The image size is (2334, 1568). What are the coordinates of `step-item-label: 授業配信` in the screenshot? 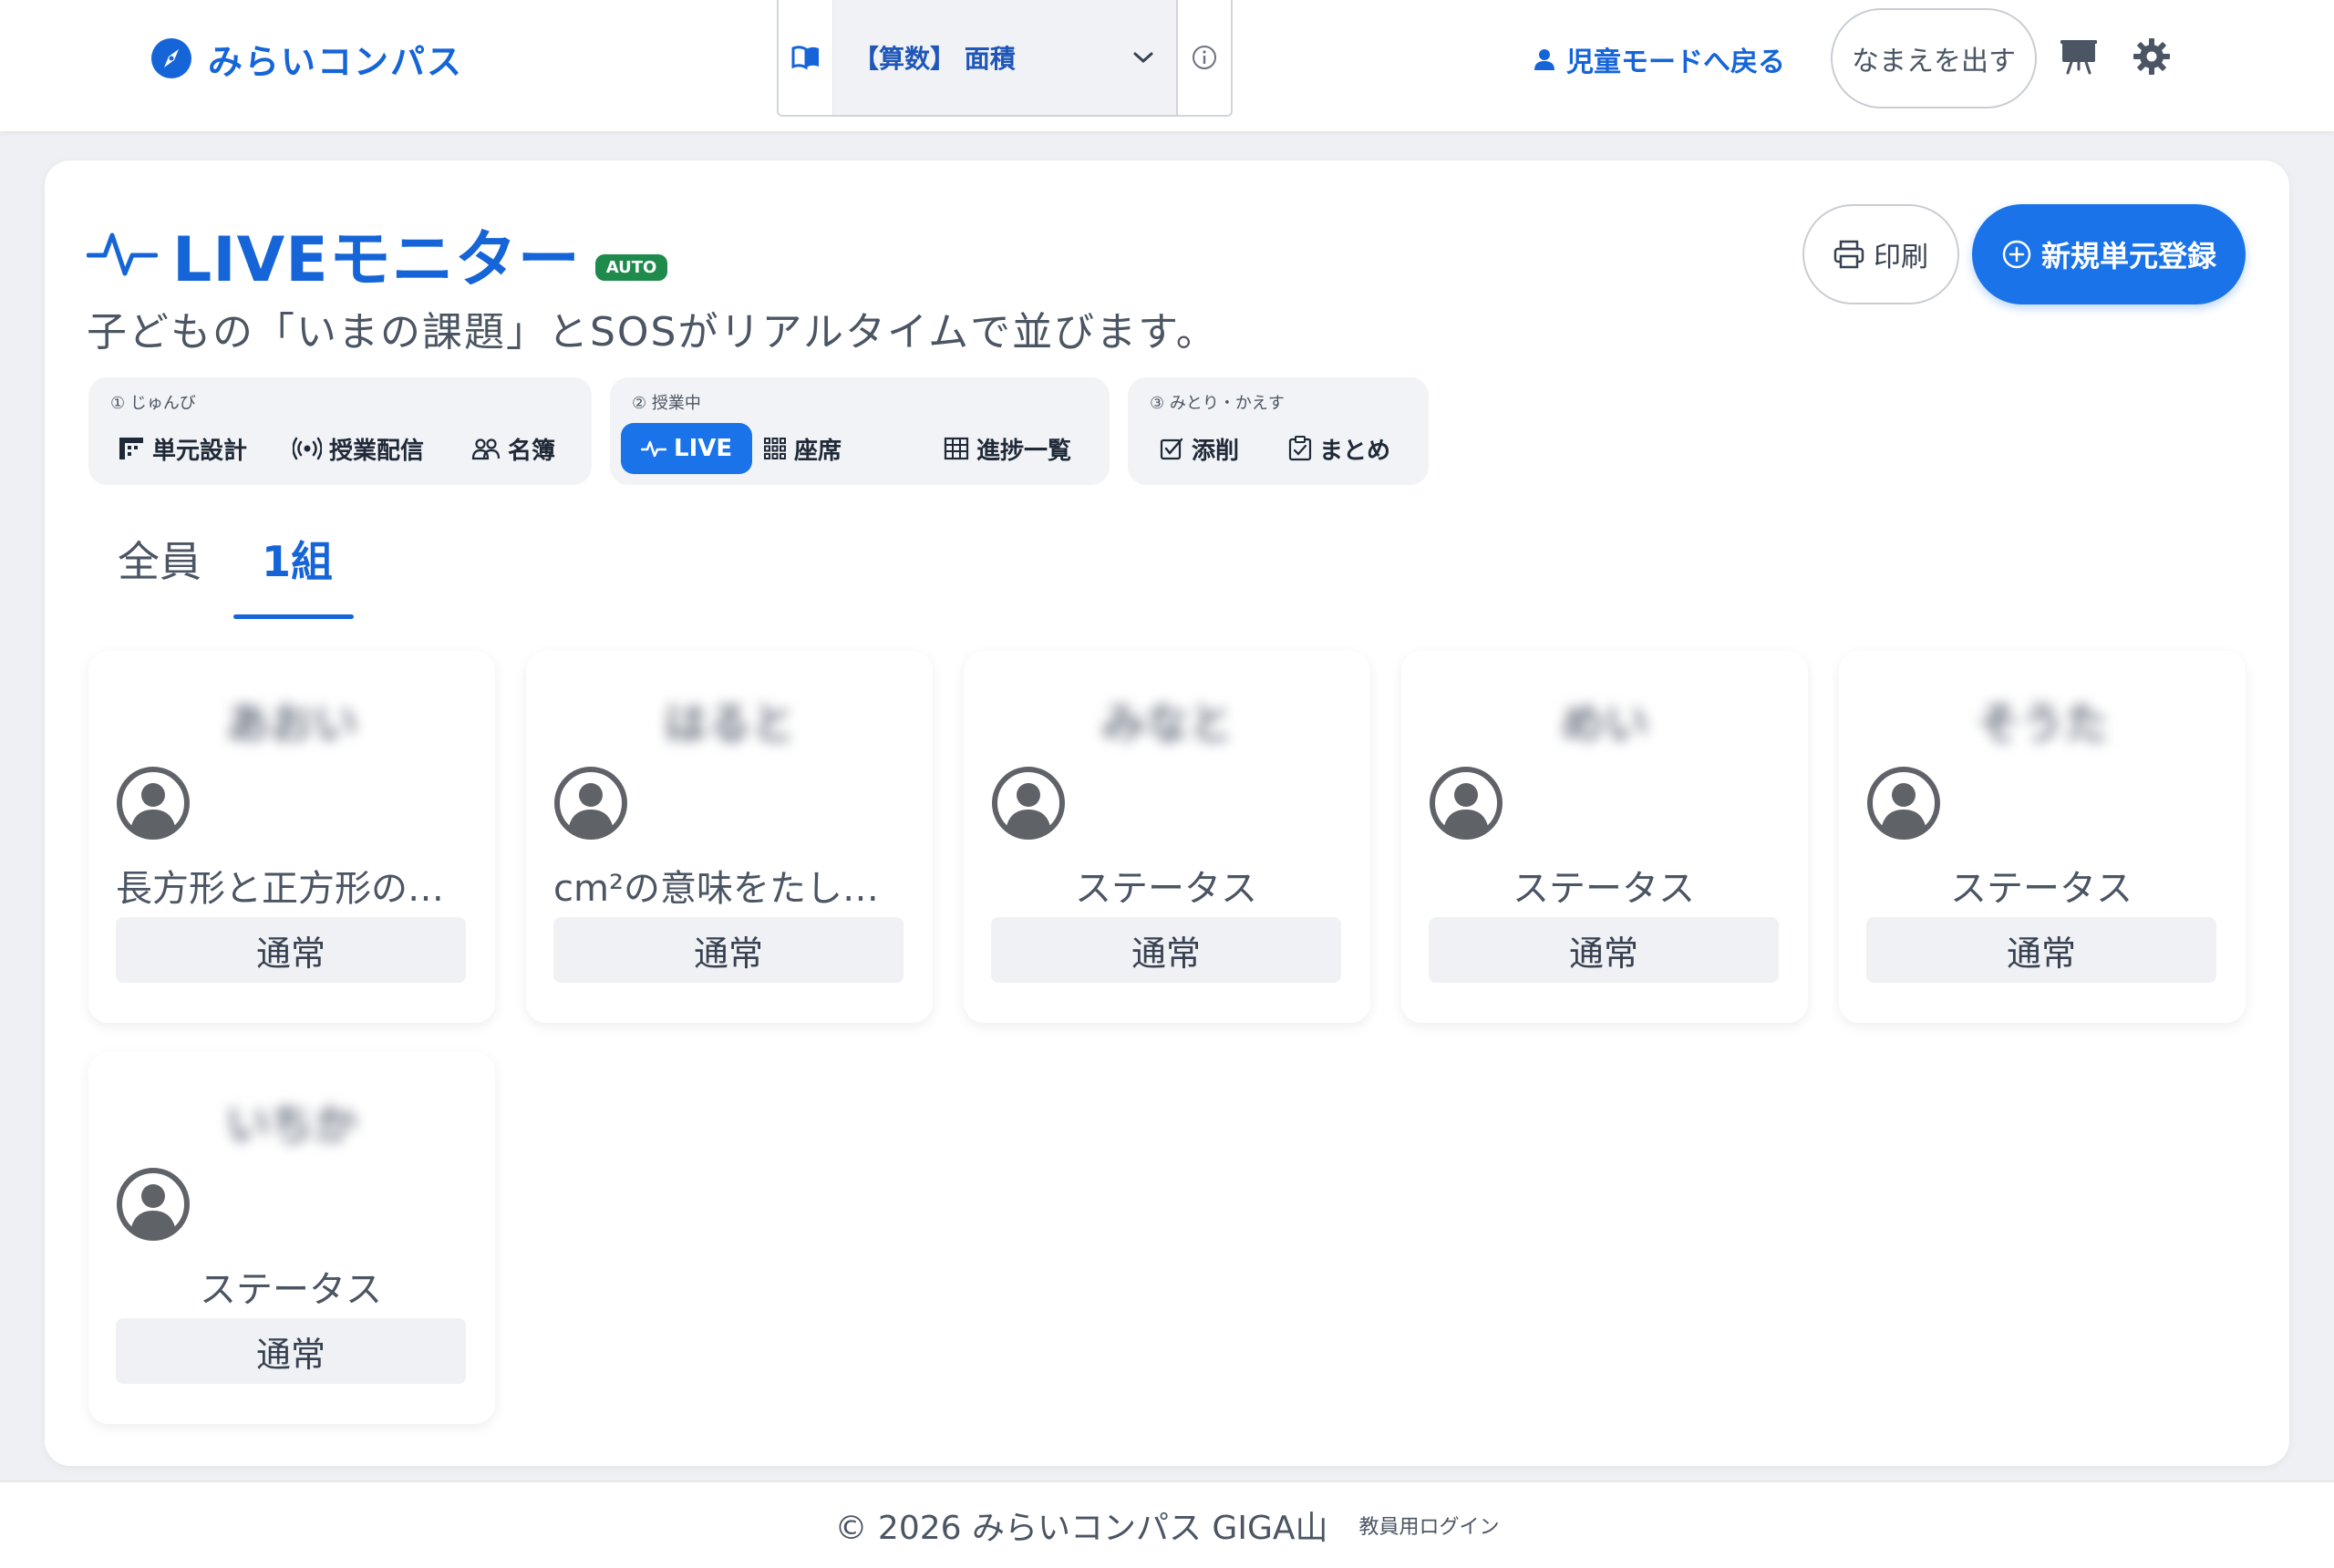 It's located at (377, 451).